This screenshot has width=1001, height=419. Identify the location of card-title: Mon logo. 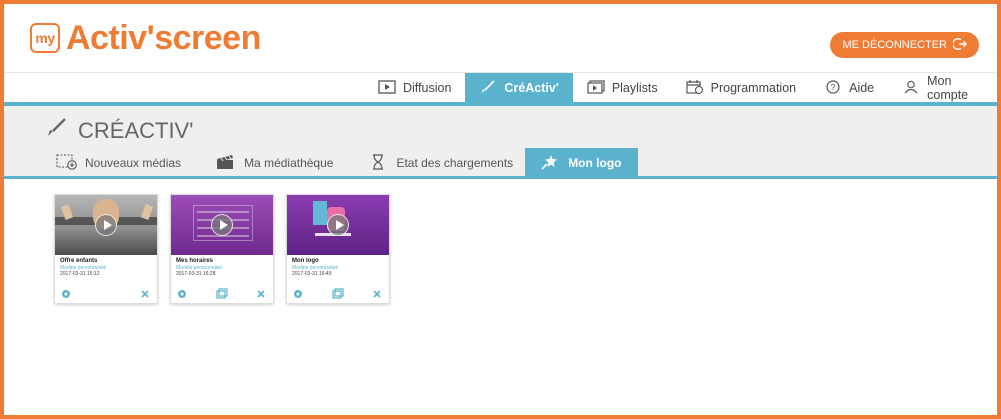
(305, 261).